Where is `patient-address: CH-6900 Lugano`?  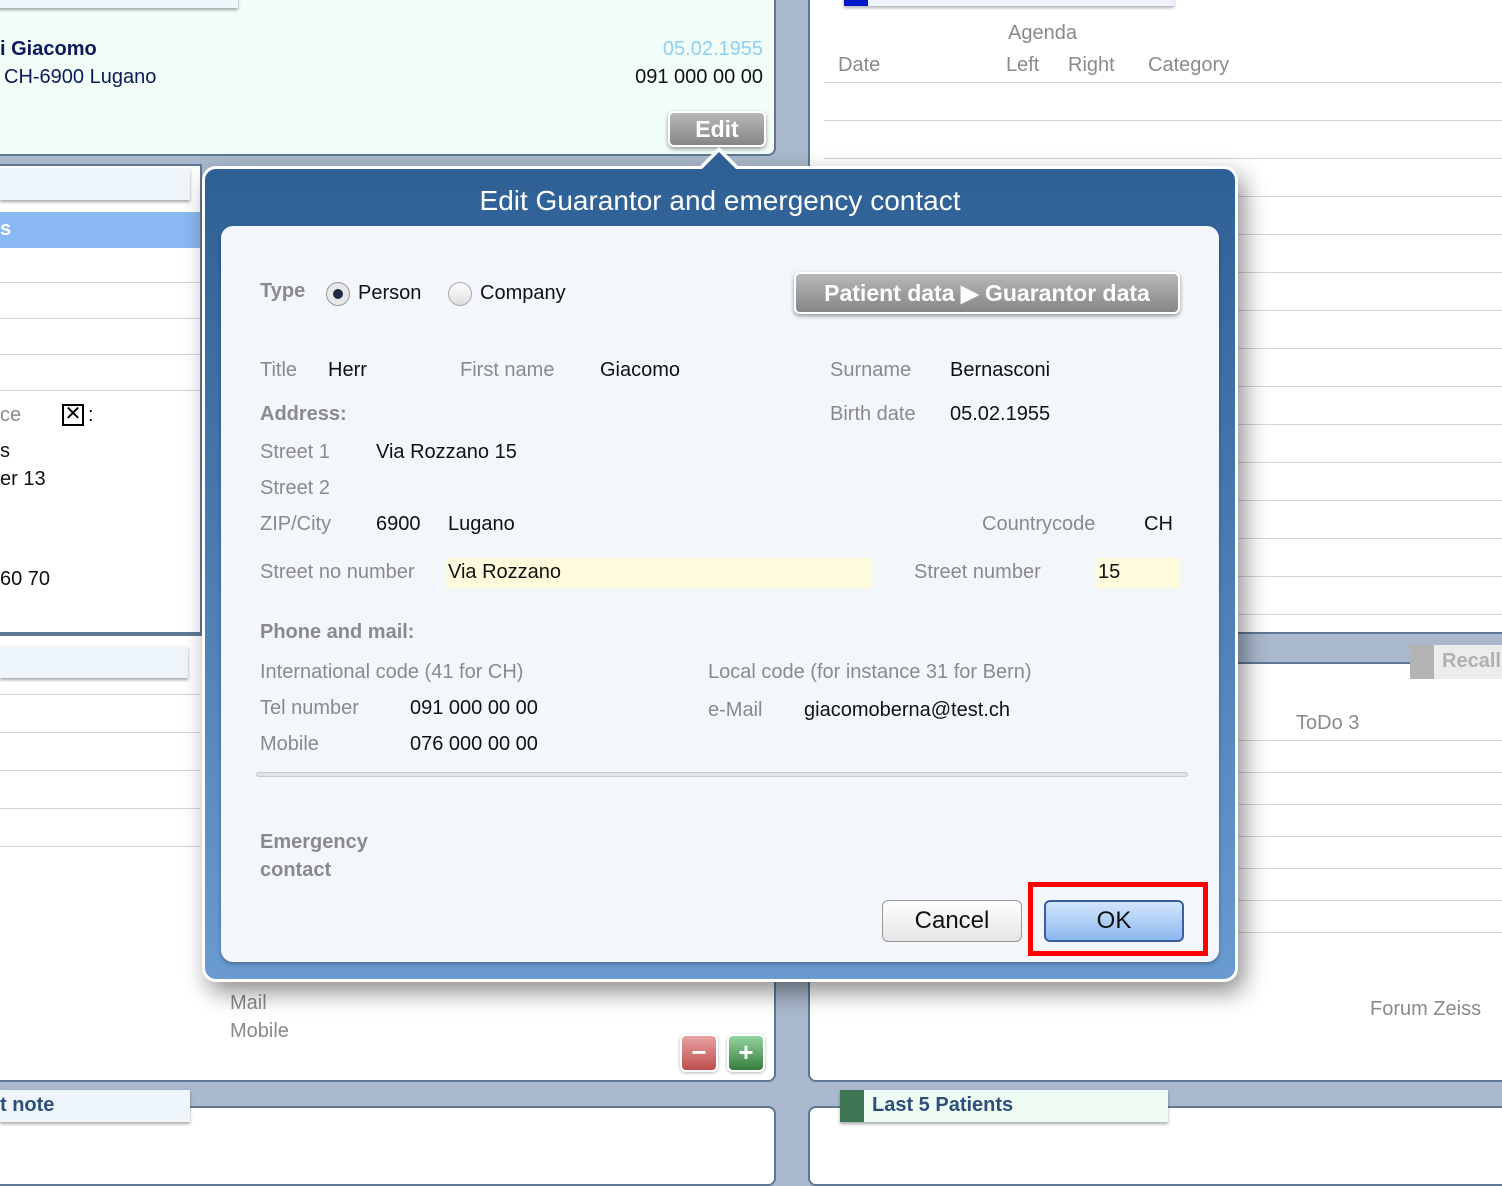
patient-address: CH-6900 Lugano is located at coordinates (80, 77).